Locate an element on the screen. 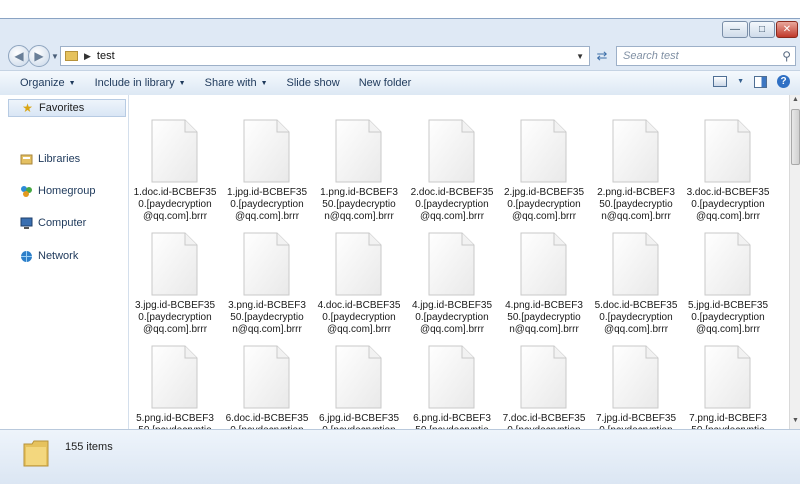  caption-buttons: — □ ✕ is located at coordinates (759, 29).